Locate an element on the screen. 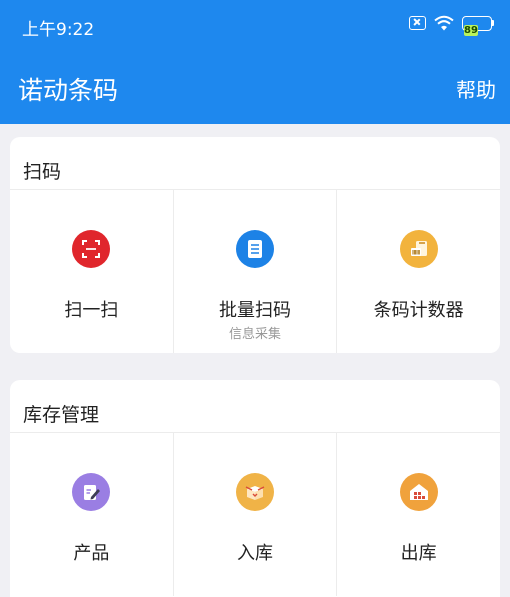 The height and width of the screenshot is (597, 510). cell-label: 批量扫码 is located at coordinates (255, 310).